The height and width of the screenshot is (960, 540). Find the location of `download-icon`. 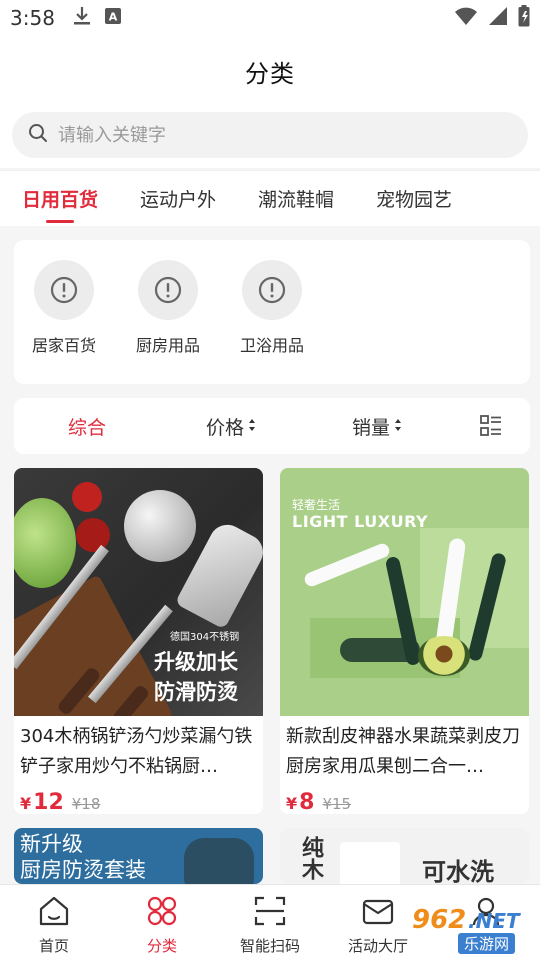

download-icon is located at coordinates (82, 18).